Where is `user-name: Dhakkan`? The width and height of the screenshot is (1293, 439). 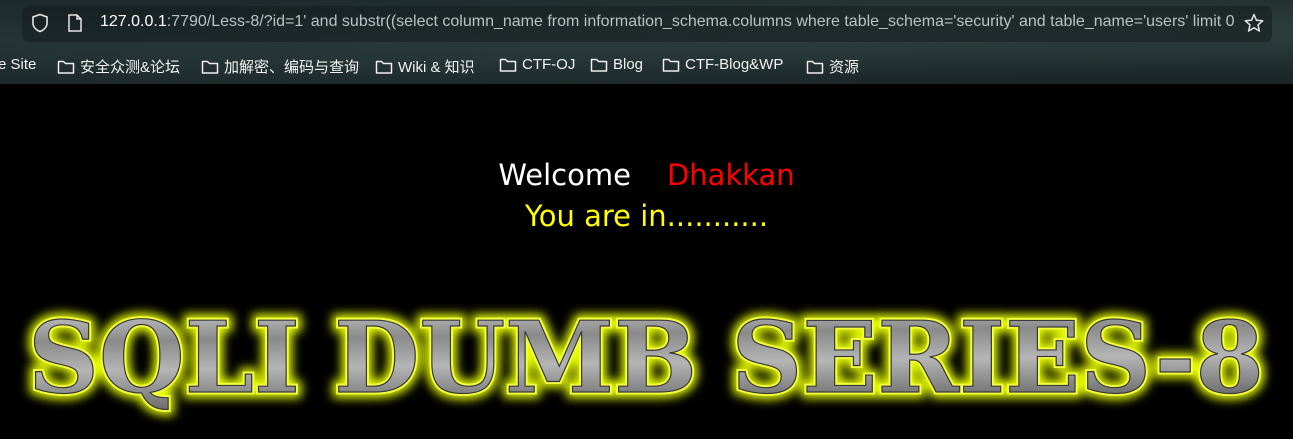
user-name: Dhakkan is located at coordinates (730, 175).